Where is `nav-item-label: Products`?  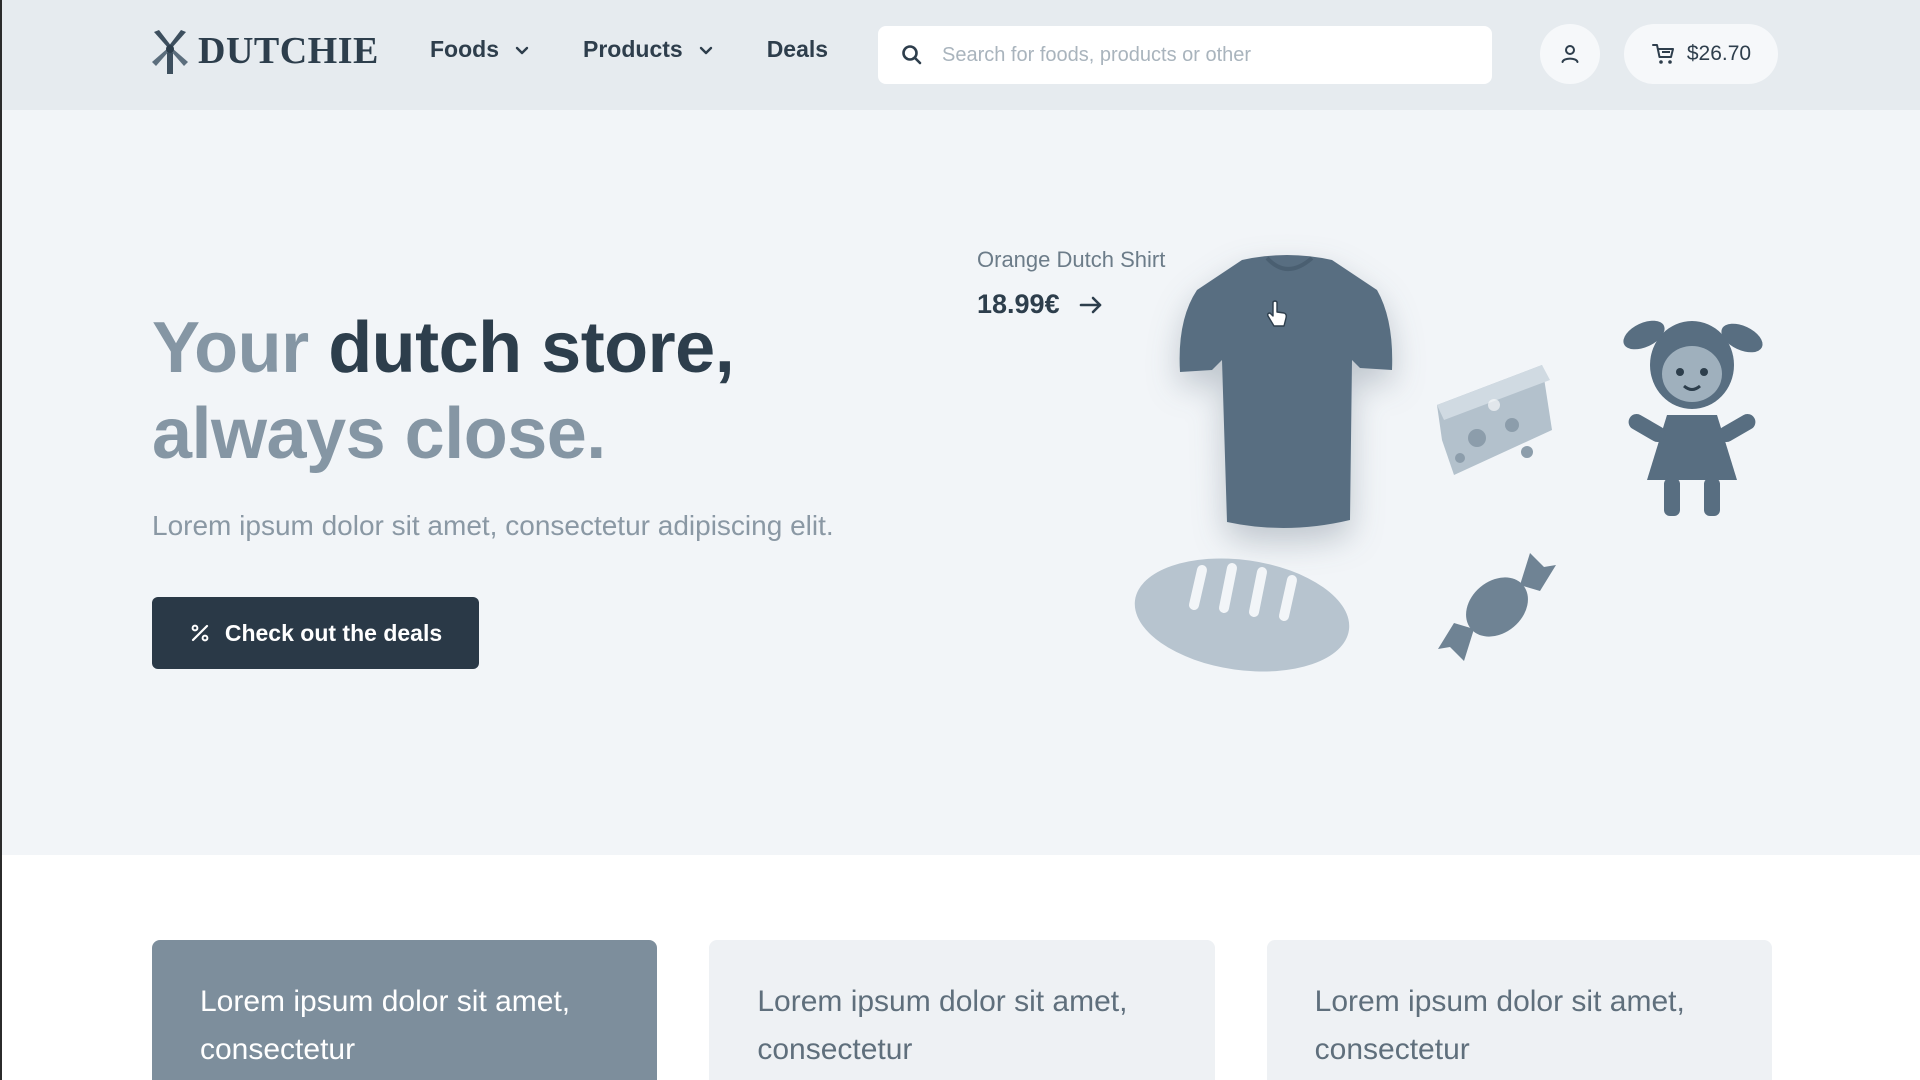
nav-item-label: Products is located at coordinates (633, 49).